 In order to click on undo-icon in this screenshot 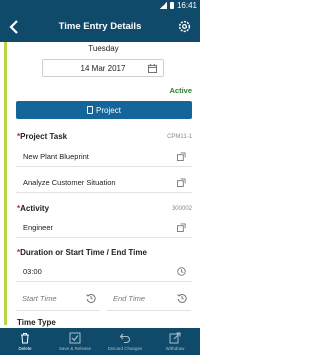, I will do `click(124, 338)`.